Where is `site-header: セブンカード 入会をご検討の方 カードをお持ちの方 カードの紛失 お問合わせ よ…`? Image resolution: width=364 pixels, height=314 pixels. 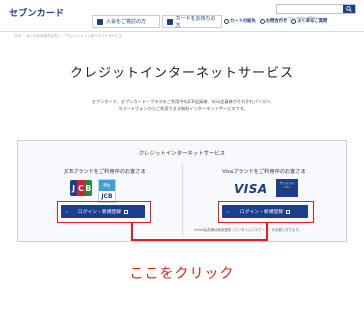
site-header: セブンカード 入会をご検討の方 カードをお持ちの方 カードの紛失 お問合わせ よ… is located at coordinates (182, 16).